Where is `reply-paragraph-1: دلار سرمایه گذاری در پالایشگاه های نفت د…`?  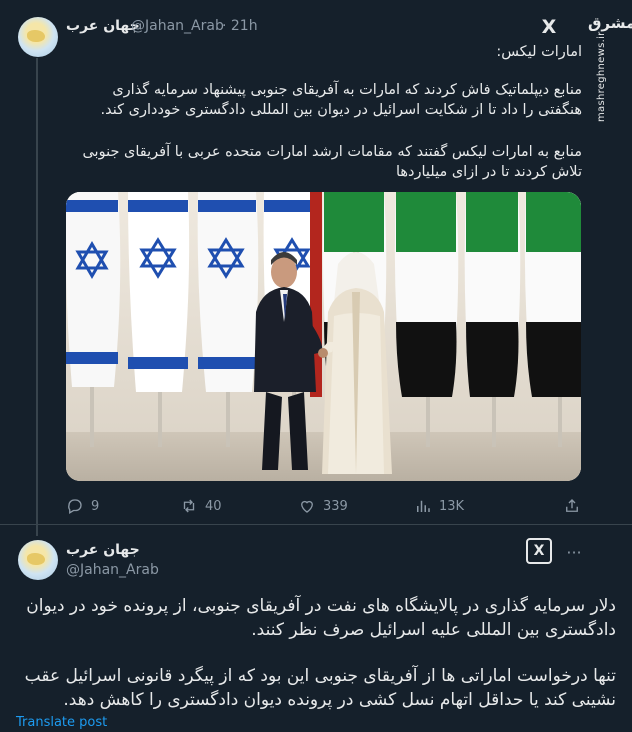
reply-paragraph-1: دلار سرمایه گذاری در پالایشگاه های نفت د… is located at coordinates (321, 618).